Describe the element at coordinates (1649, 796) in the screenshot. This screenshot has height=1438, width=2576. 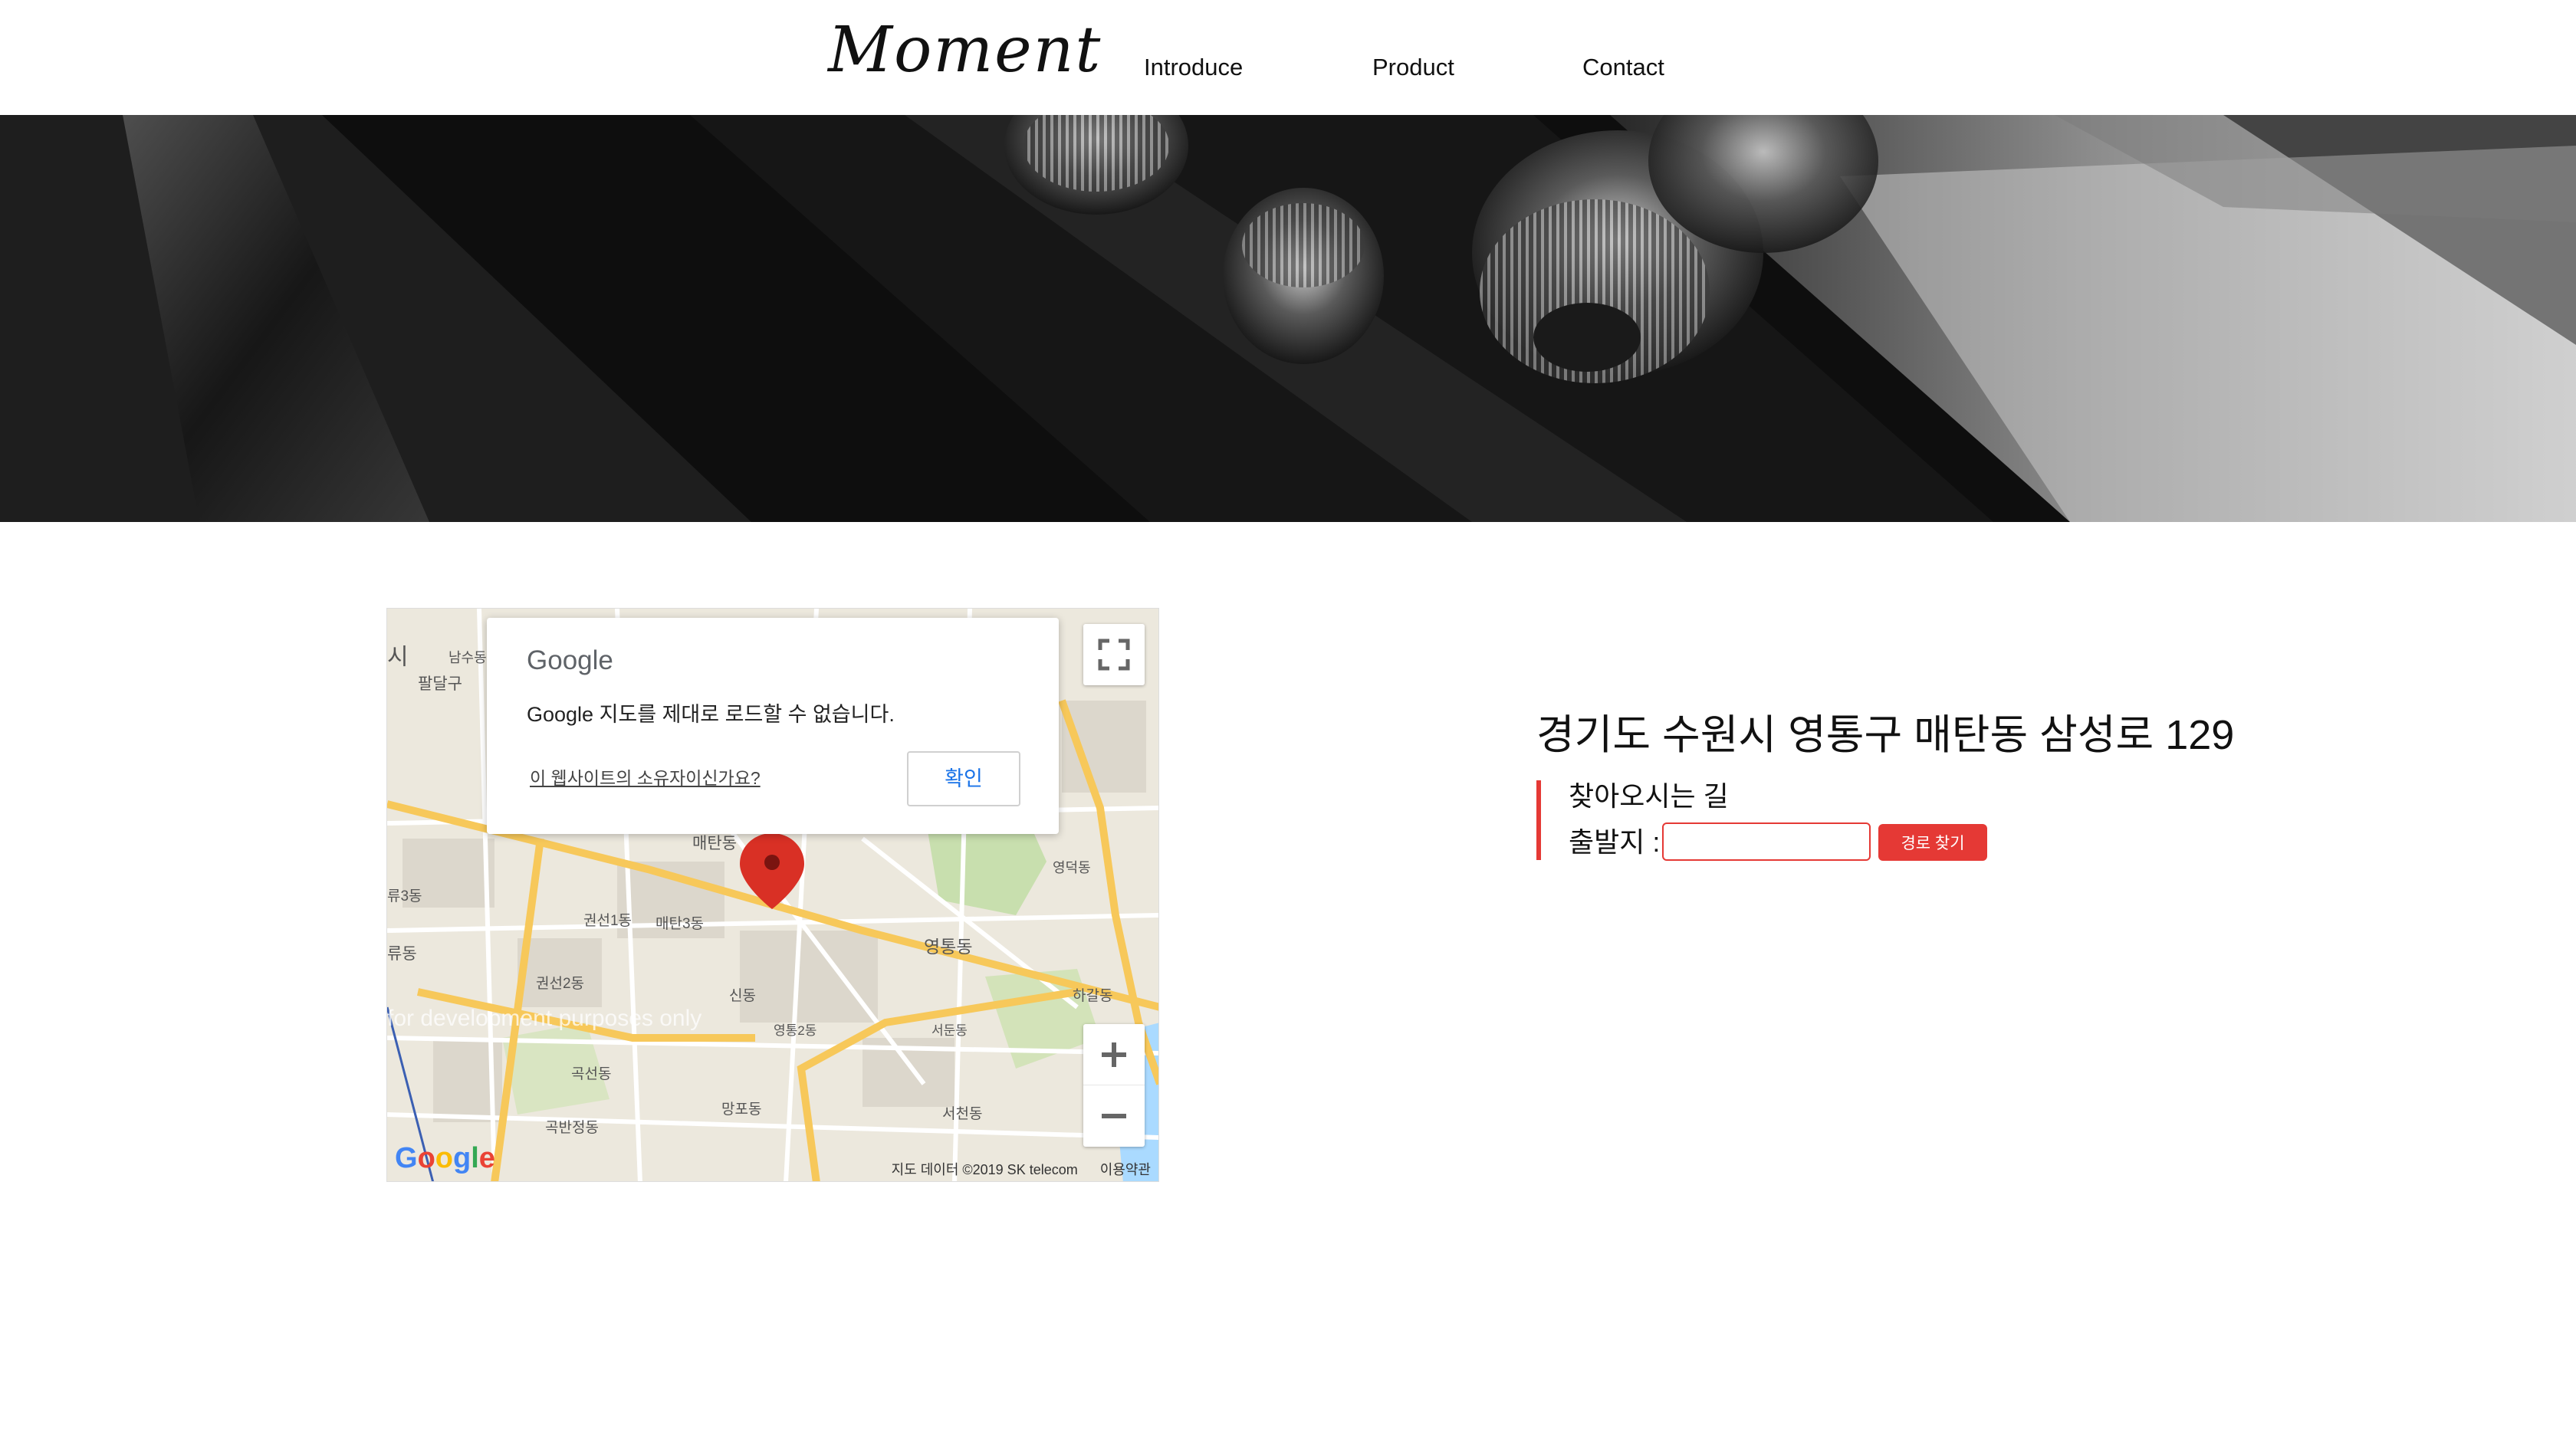
I see `directions-title: 찾아오시는 길` at that location.